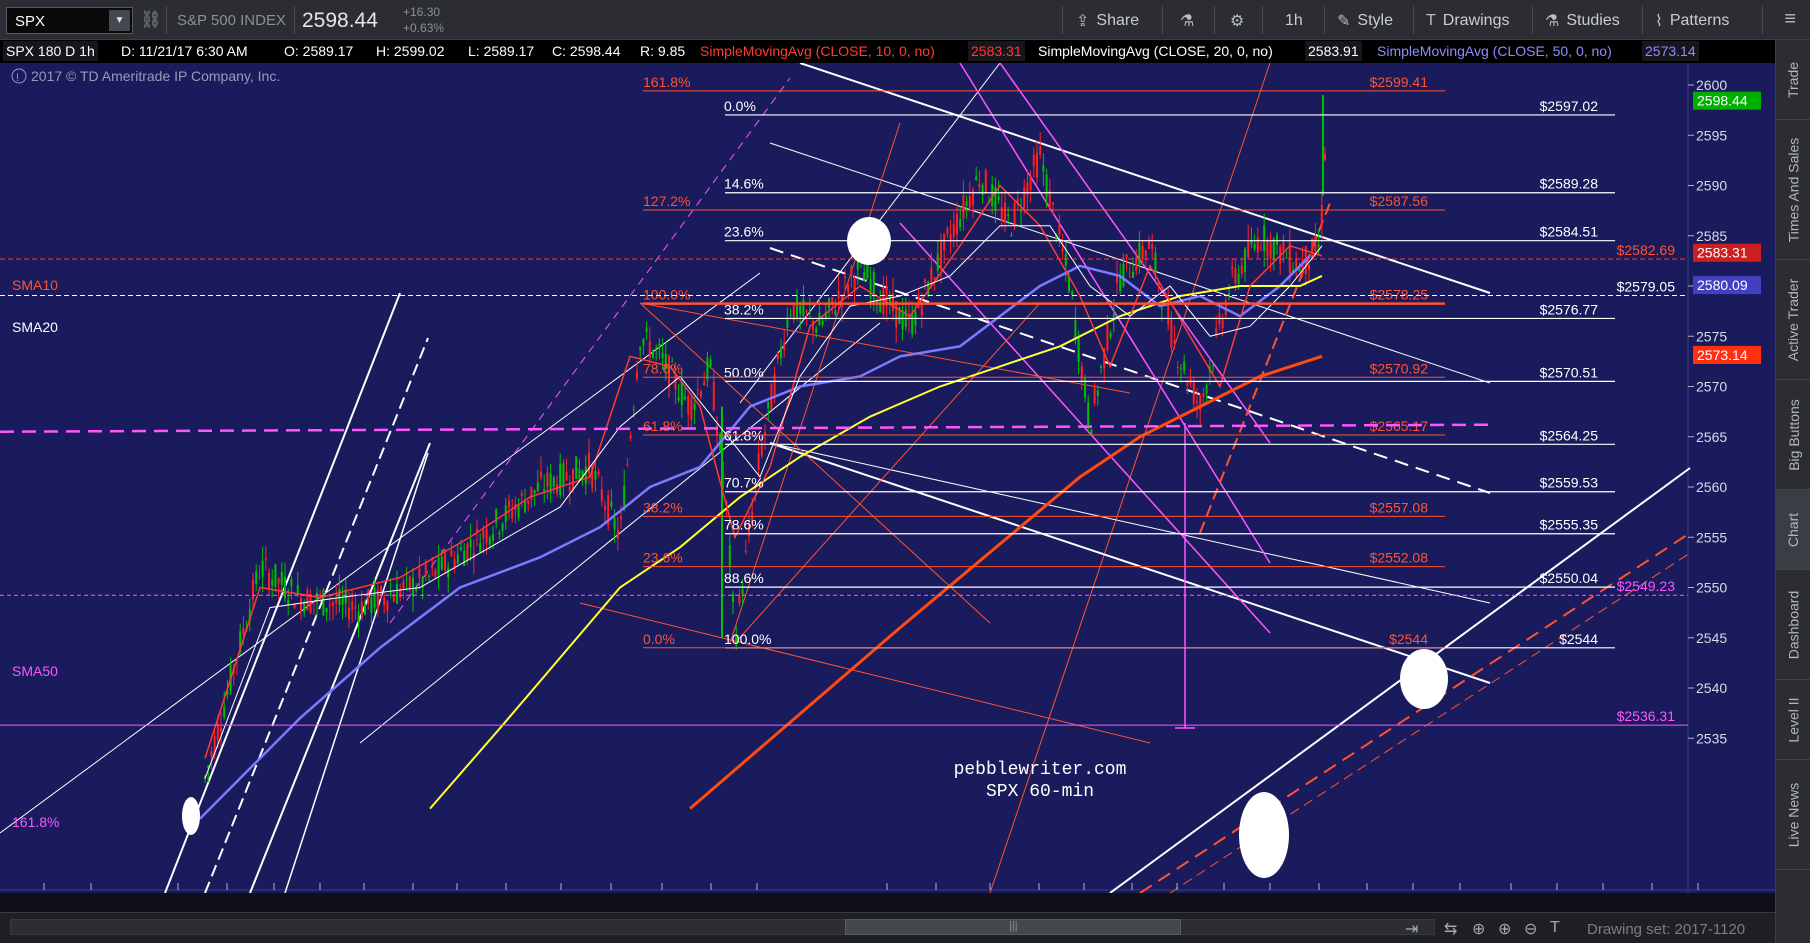 The width and height of the screenshot is (1810, 943). Describe the element at coordinates (1711, 236) in the screenshot. I see `price-tick-3: 2585` at that location.